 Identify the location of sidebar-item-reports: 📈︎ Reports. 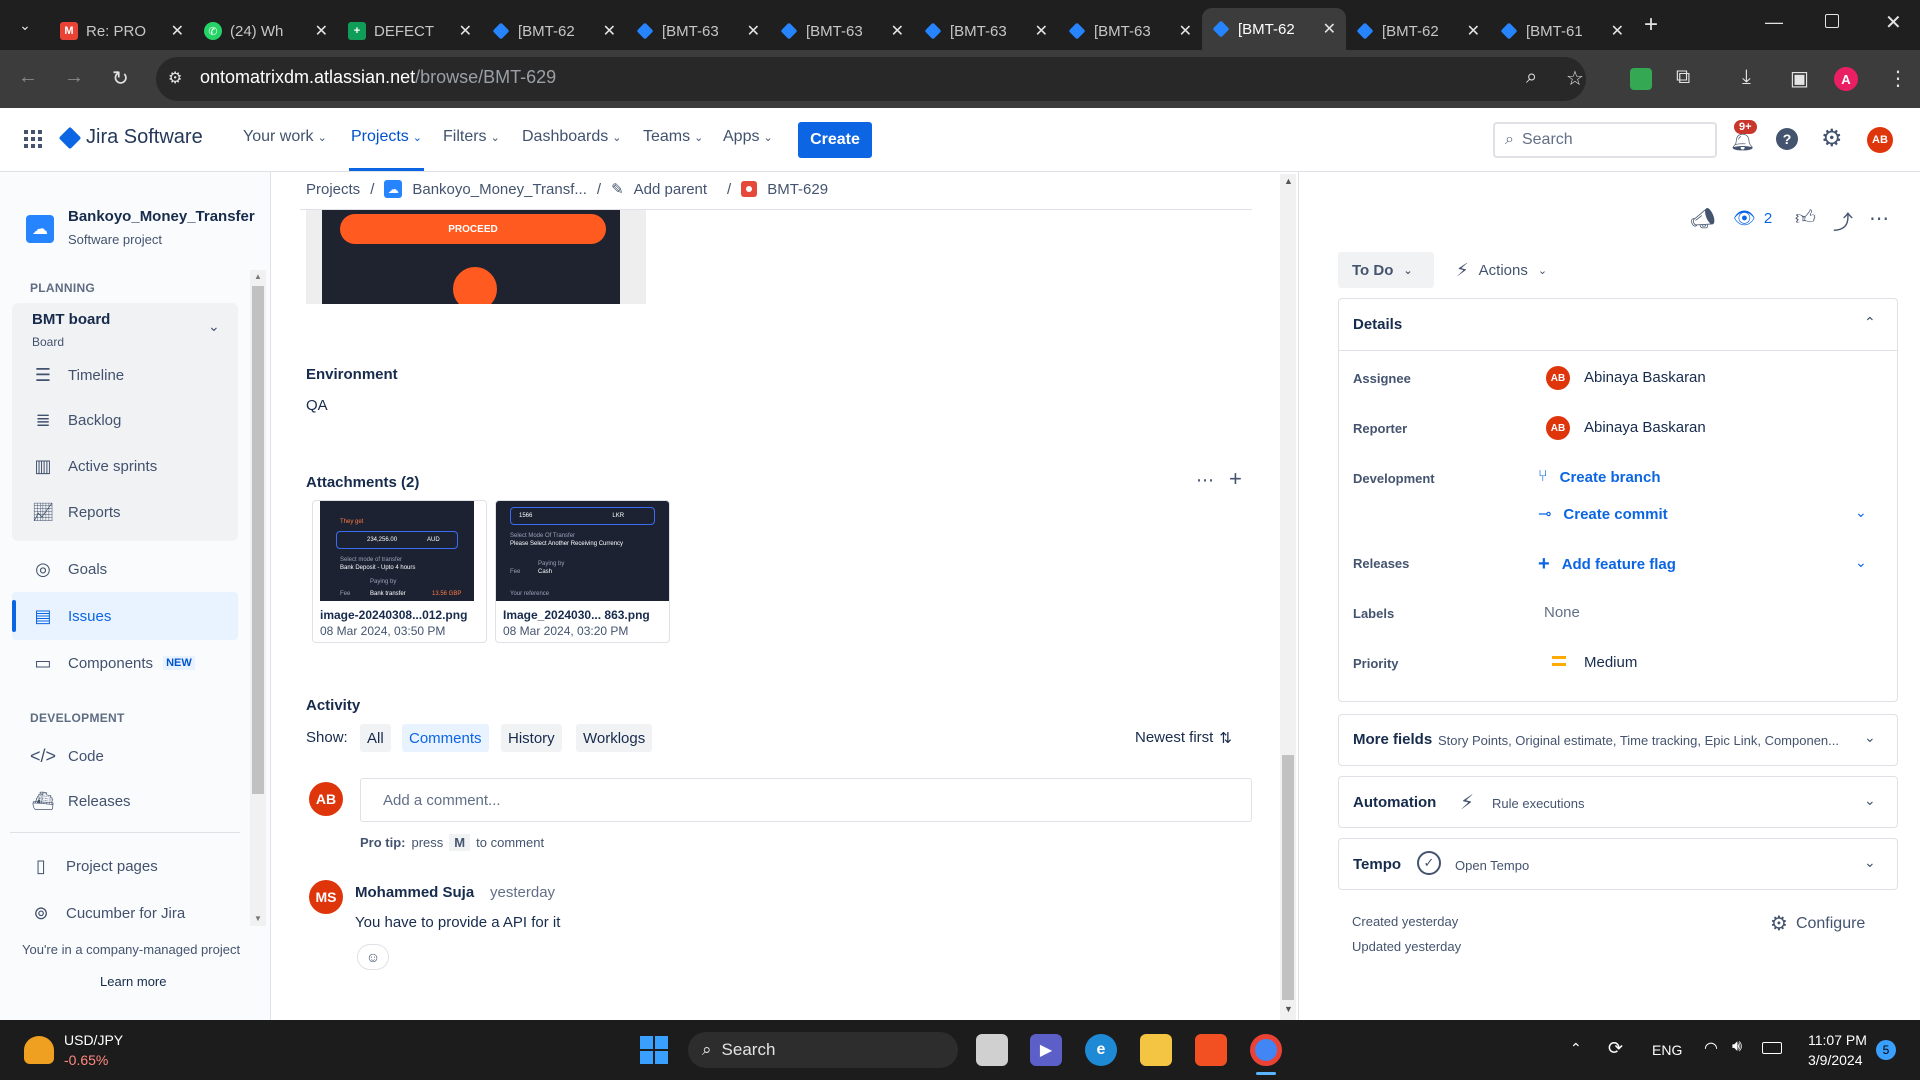
(76, 512).